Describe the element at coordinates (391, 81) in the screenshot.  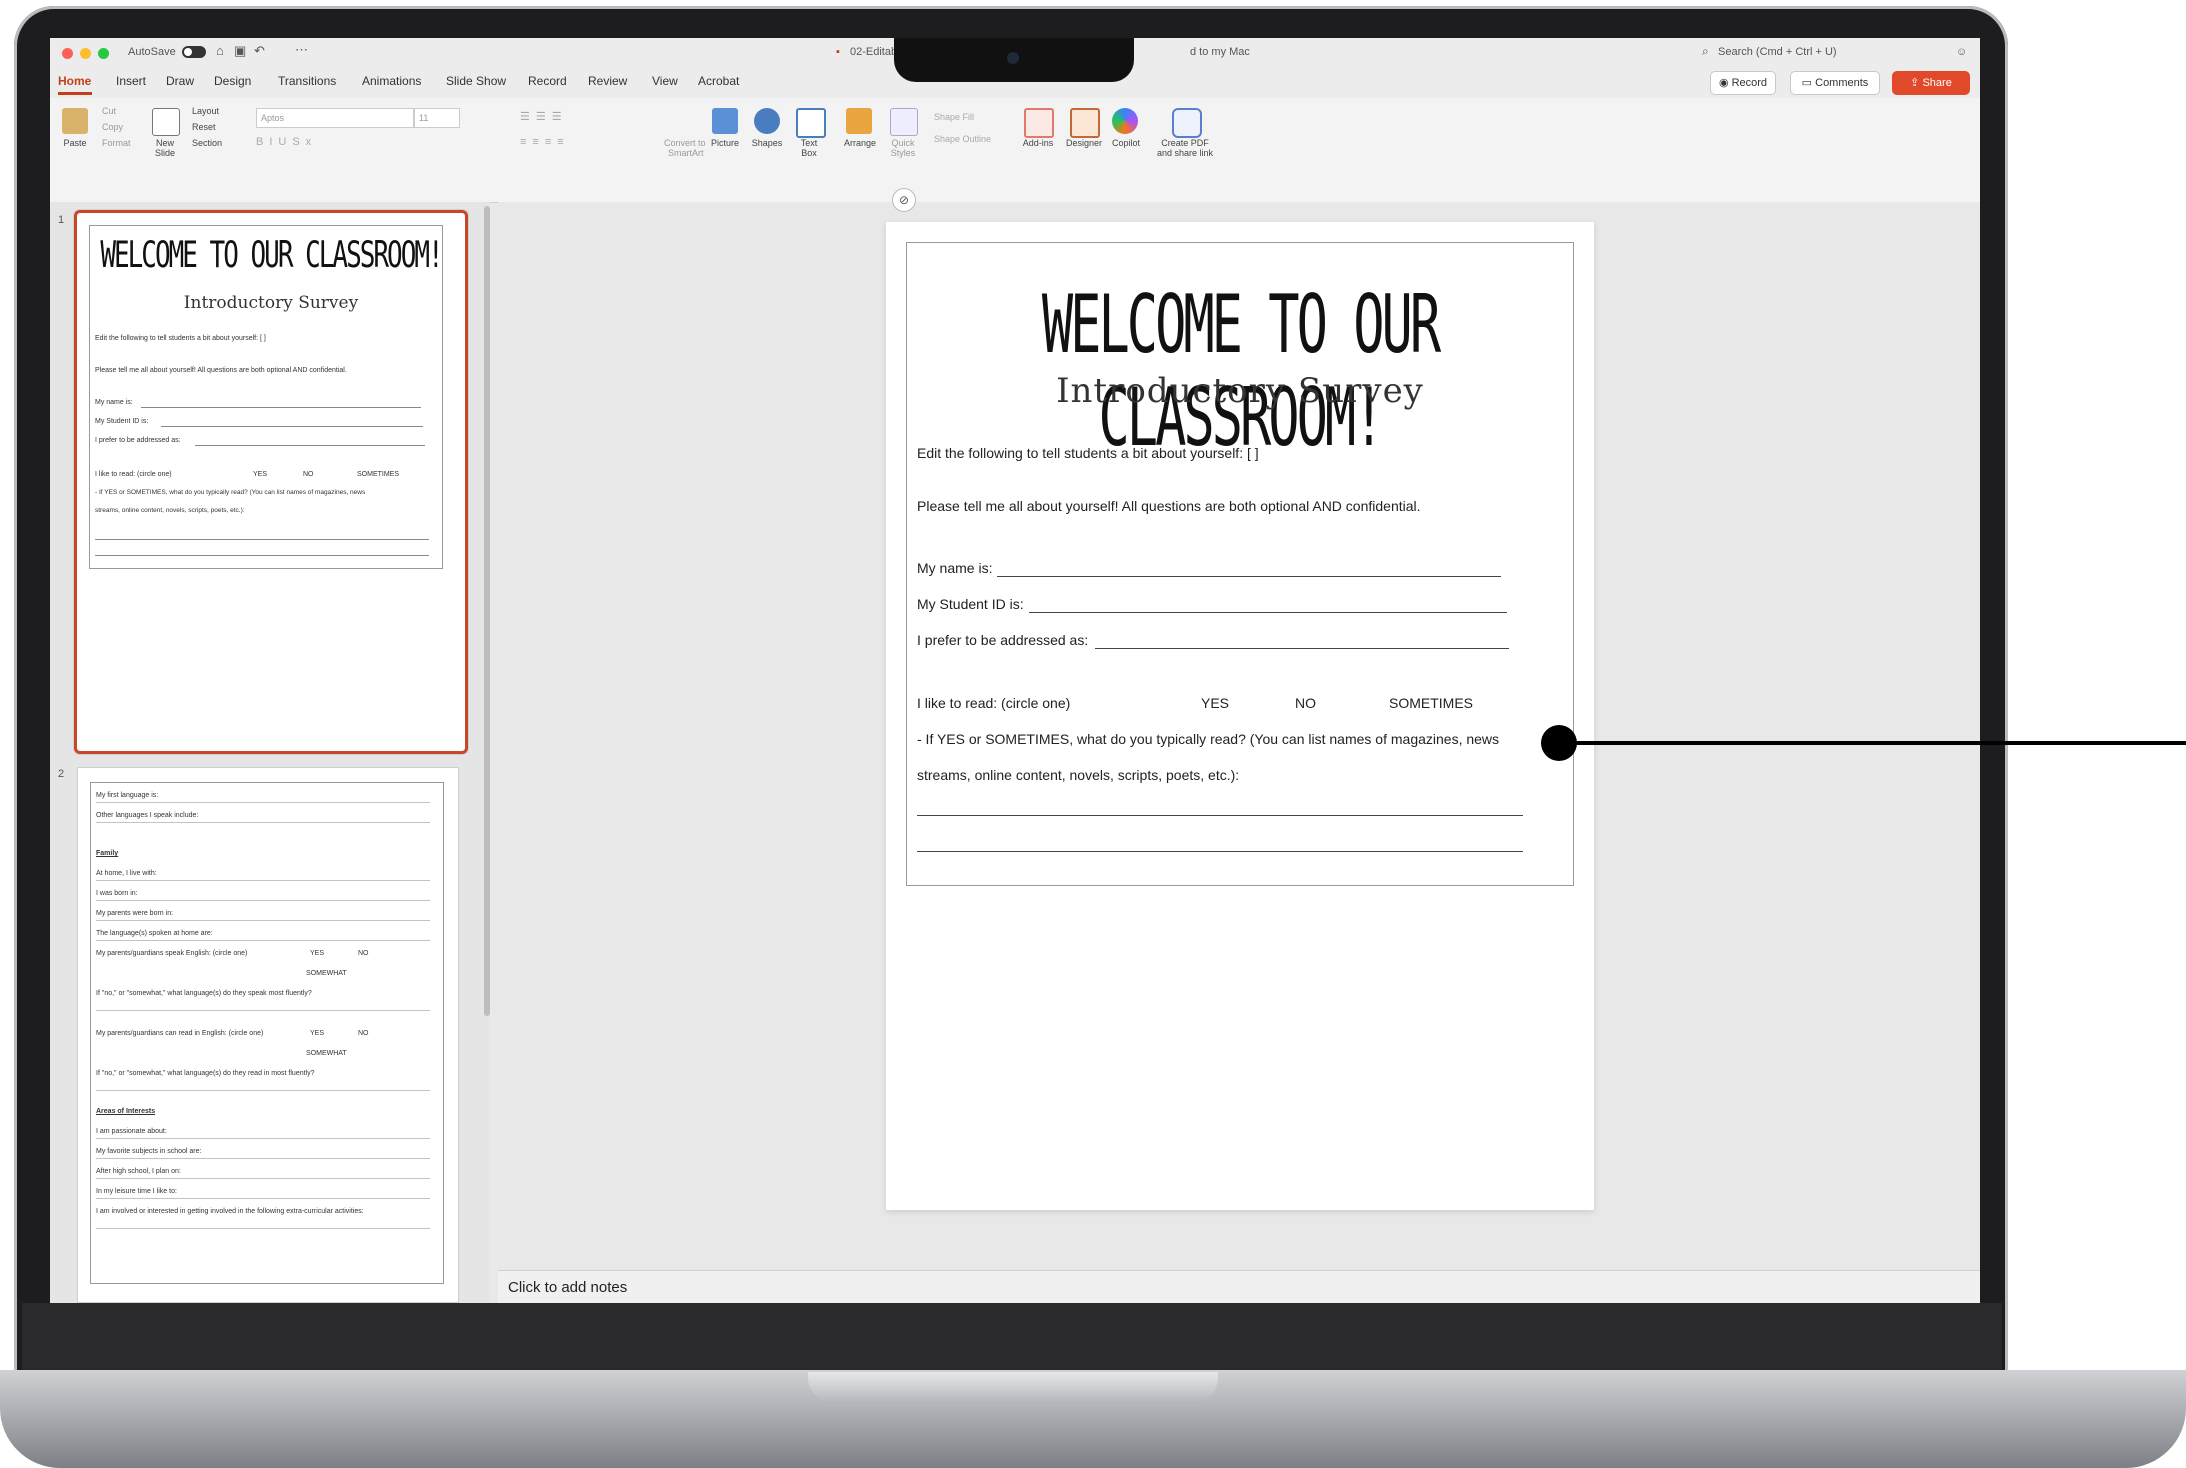
I see `tab-animations: Animations` at that location.